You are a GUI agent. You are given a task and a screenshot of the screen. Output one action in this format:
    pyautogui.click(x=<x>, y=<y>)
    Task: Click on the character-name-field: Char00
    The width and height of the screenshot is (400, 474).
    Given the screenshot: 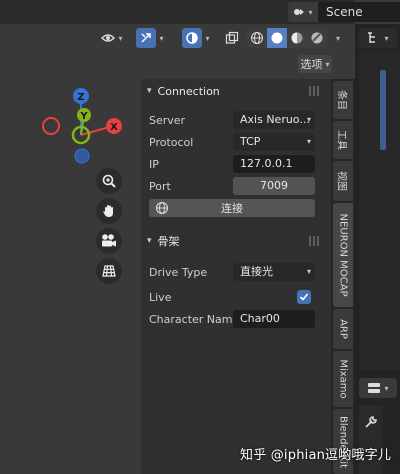 What is the action you would take?
    pyautogui.click(x=274, y=319)
    